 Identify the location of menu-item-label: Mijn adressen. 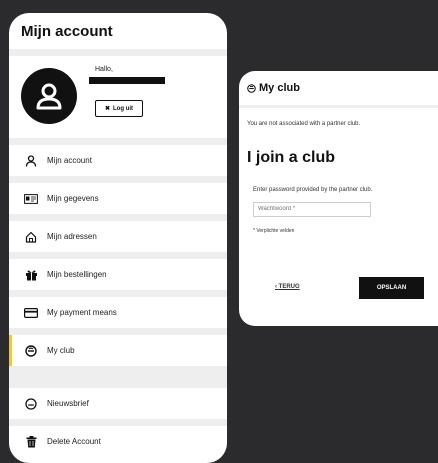
(72, 236).